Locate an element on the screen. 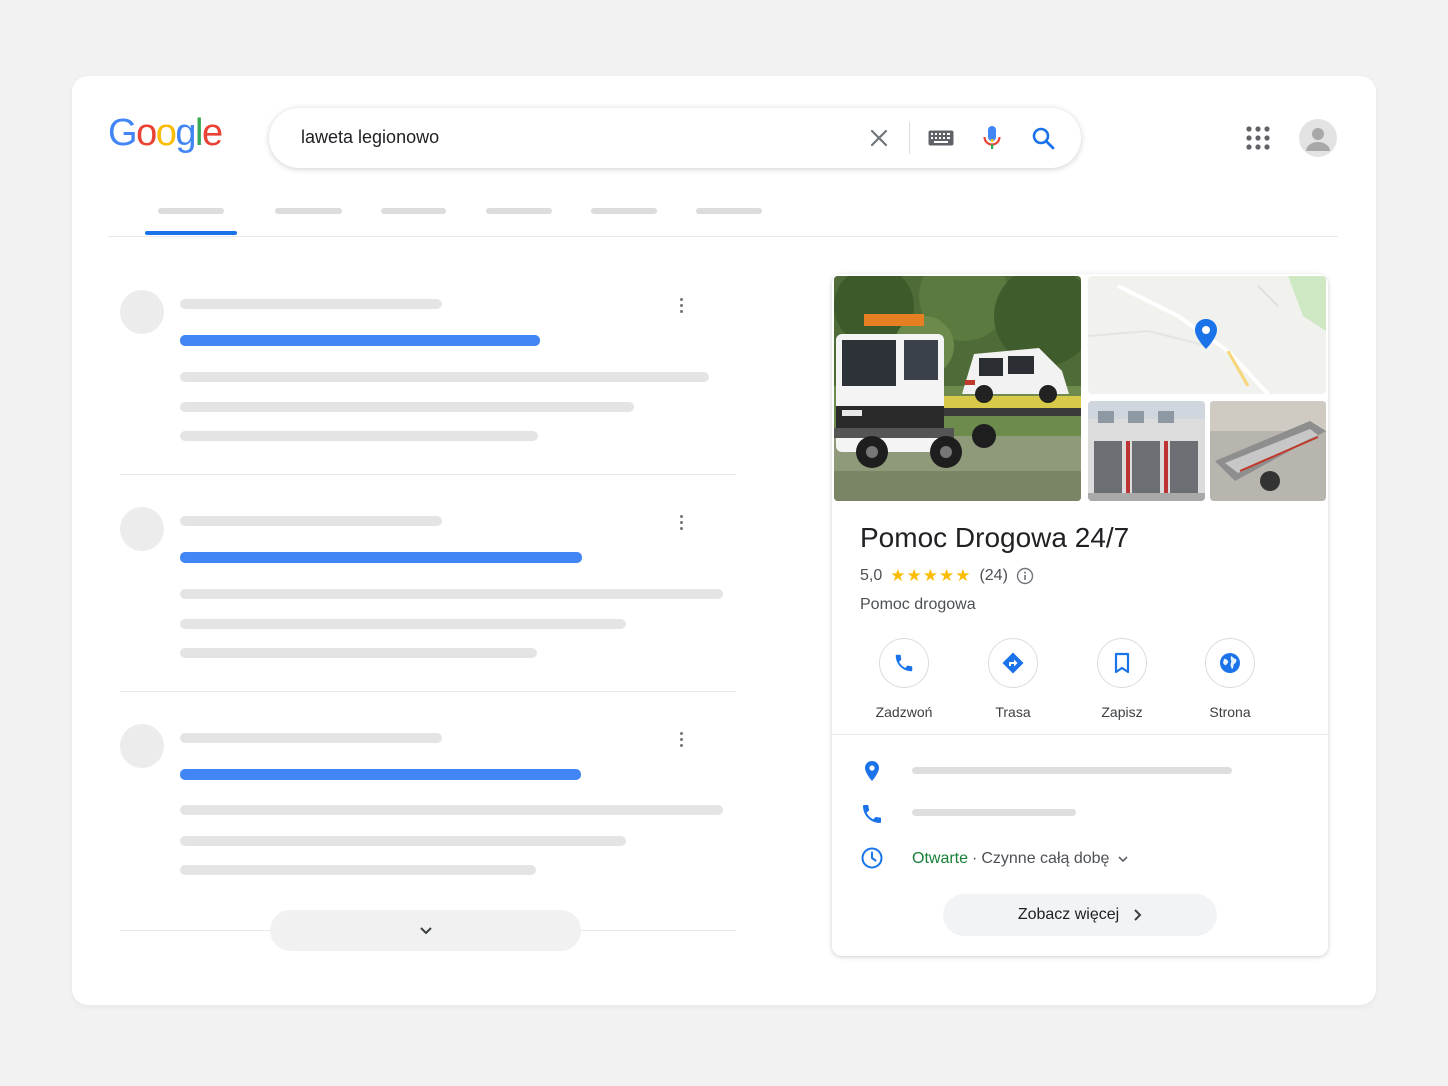 The image size is (1448, 1086). address-placeholder is located at coordinates (1072, 770).